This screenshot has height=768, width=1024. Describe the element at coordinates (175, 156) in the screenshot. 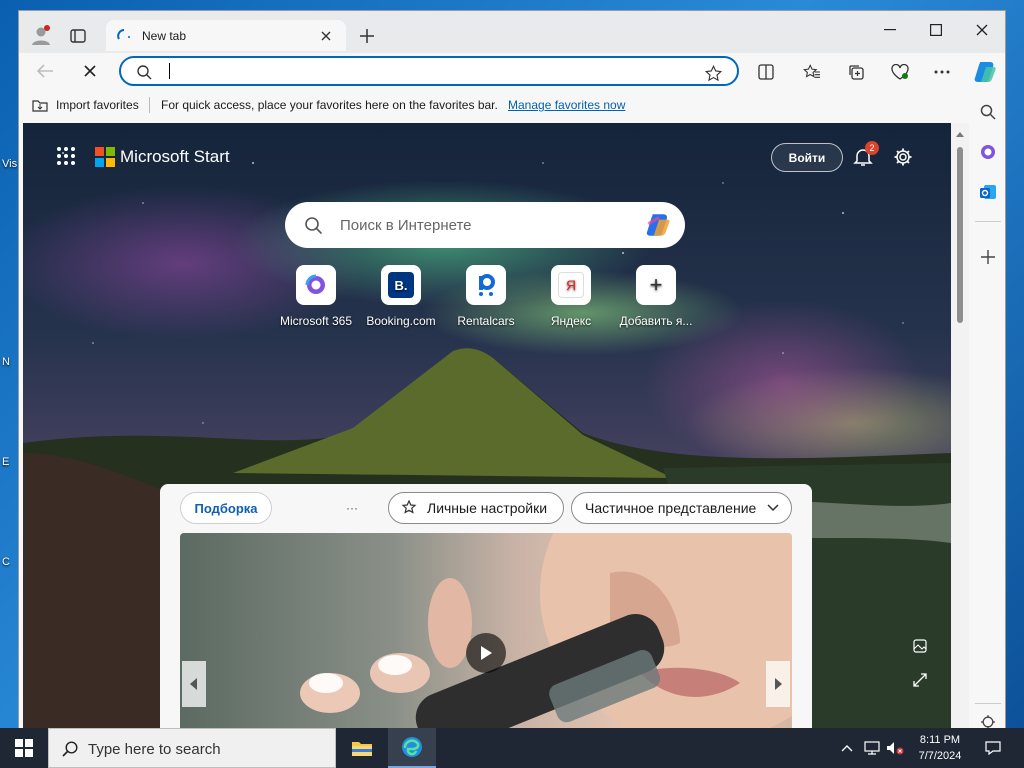

I see `brand-title: Microsoft Start` at that location.